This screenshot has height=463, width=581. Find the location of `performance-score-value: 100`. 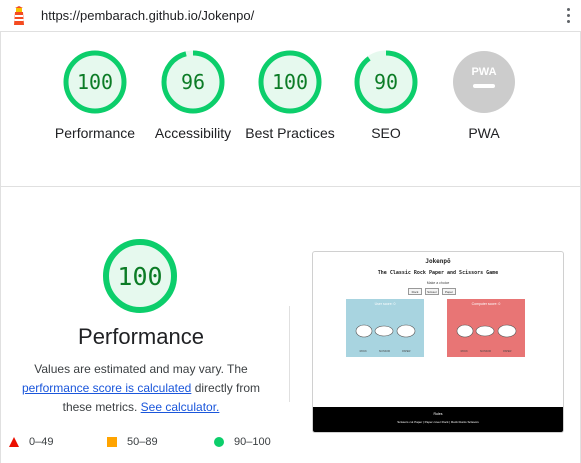

performance-score-value: 100 is located at coordinates (139, 276).